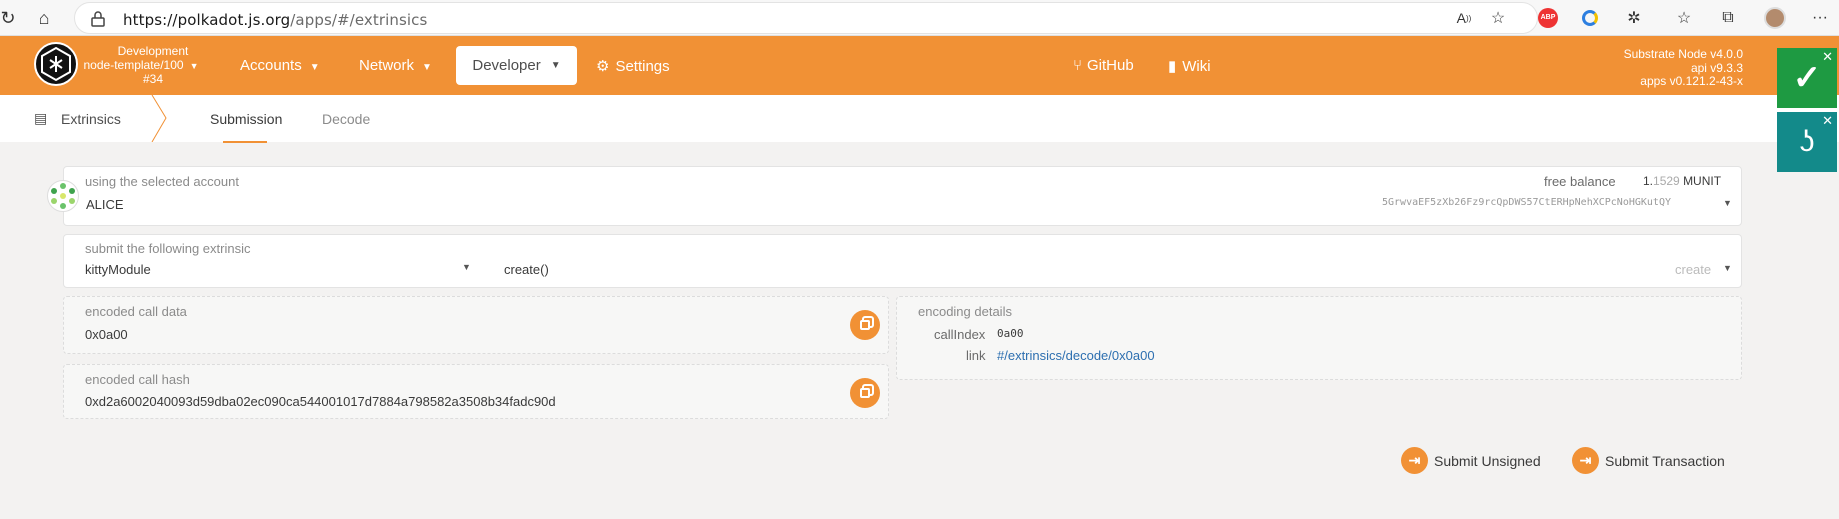  Describe the element at coordinates (133, 65) in the screenshot. I see `node-label: node-template/100` at that location.